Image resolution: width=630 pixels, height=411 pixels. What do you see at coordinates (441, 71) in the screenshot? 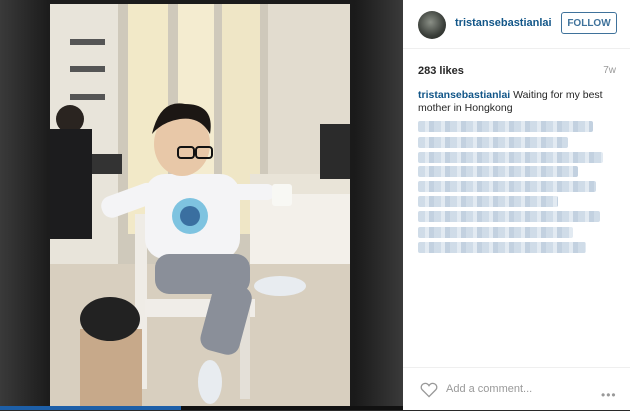
I see `likes-count: 283 likes` at bounding box center [441, 71].